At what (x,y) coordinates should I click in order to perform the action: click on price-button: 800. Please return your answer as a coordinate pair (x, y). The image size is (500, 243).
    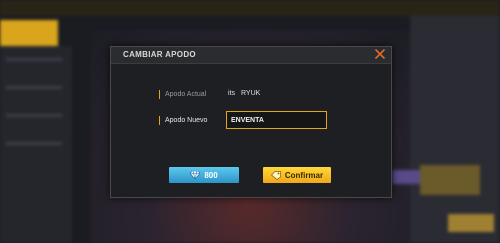
    Looking at the image, I should click on (204, 175).